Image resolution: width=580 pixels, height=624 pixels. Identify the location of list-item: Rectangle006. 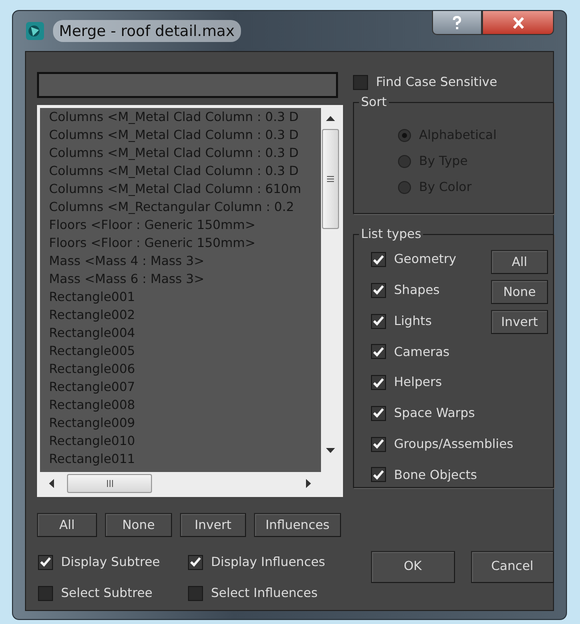
(185, 369).